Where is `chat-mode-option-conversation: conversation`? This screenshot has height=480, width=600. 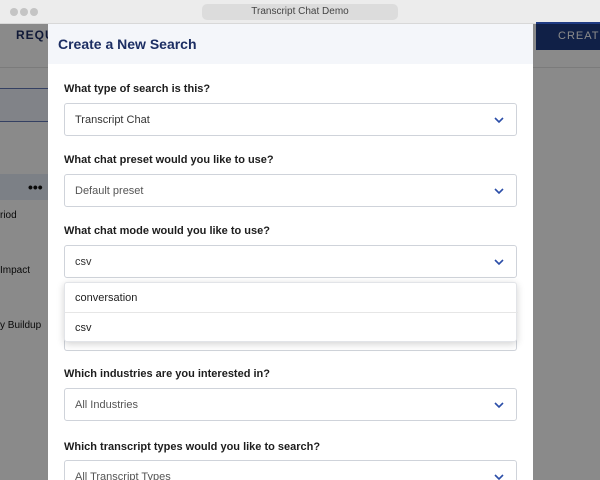 chat-mode-option-conversation: conversation is located at coordinates (291, 298).